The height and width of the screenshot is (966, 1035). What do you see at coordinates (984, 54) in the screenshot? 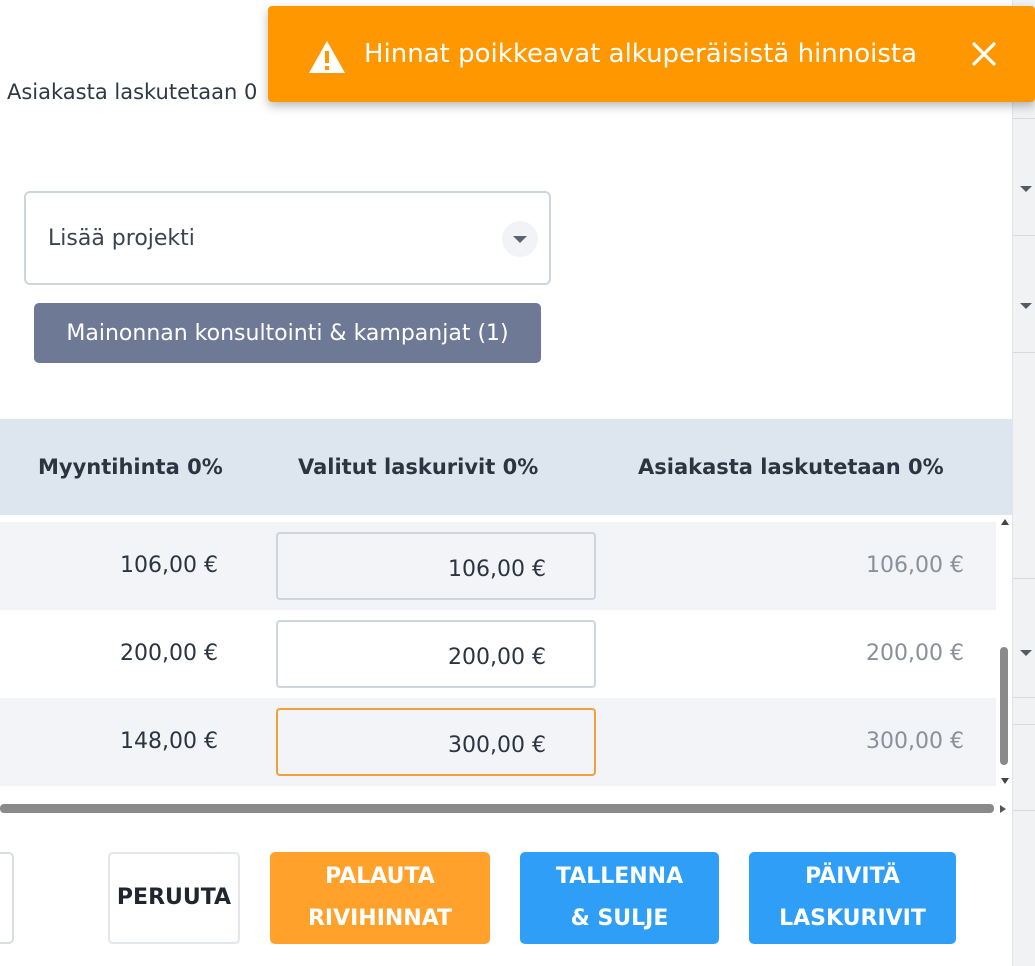
I see `close-icon` at bounding box center [984, 54].